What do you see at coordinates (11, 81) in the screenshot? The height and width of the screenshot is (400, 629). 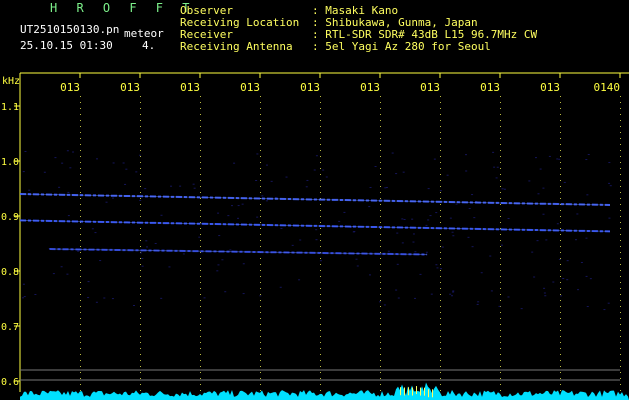 I see `y-unit-label: kHz` at bounding box center [11, 81].